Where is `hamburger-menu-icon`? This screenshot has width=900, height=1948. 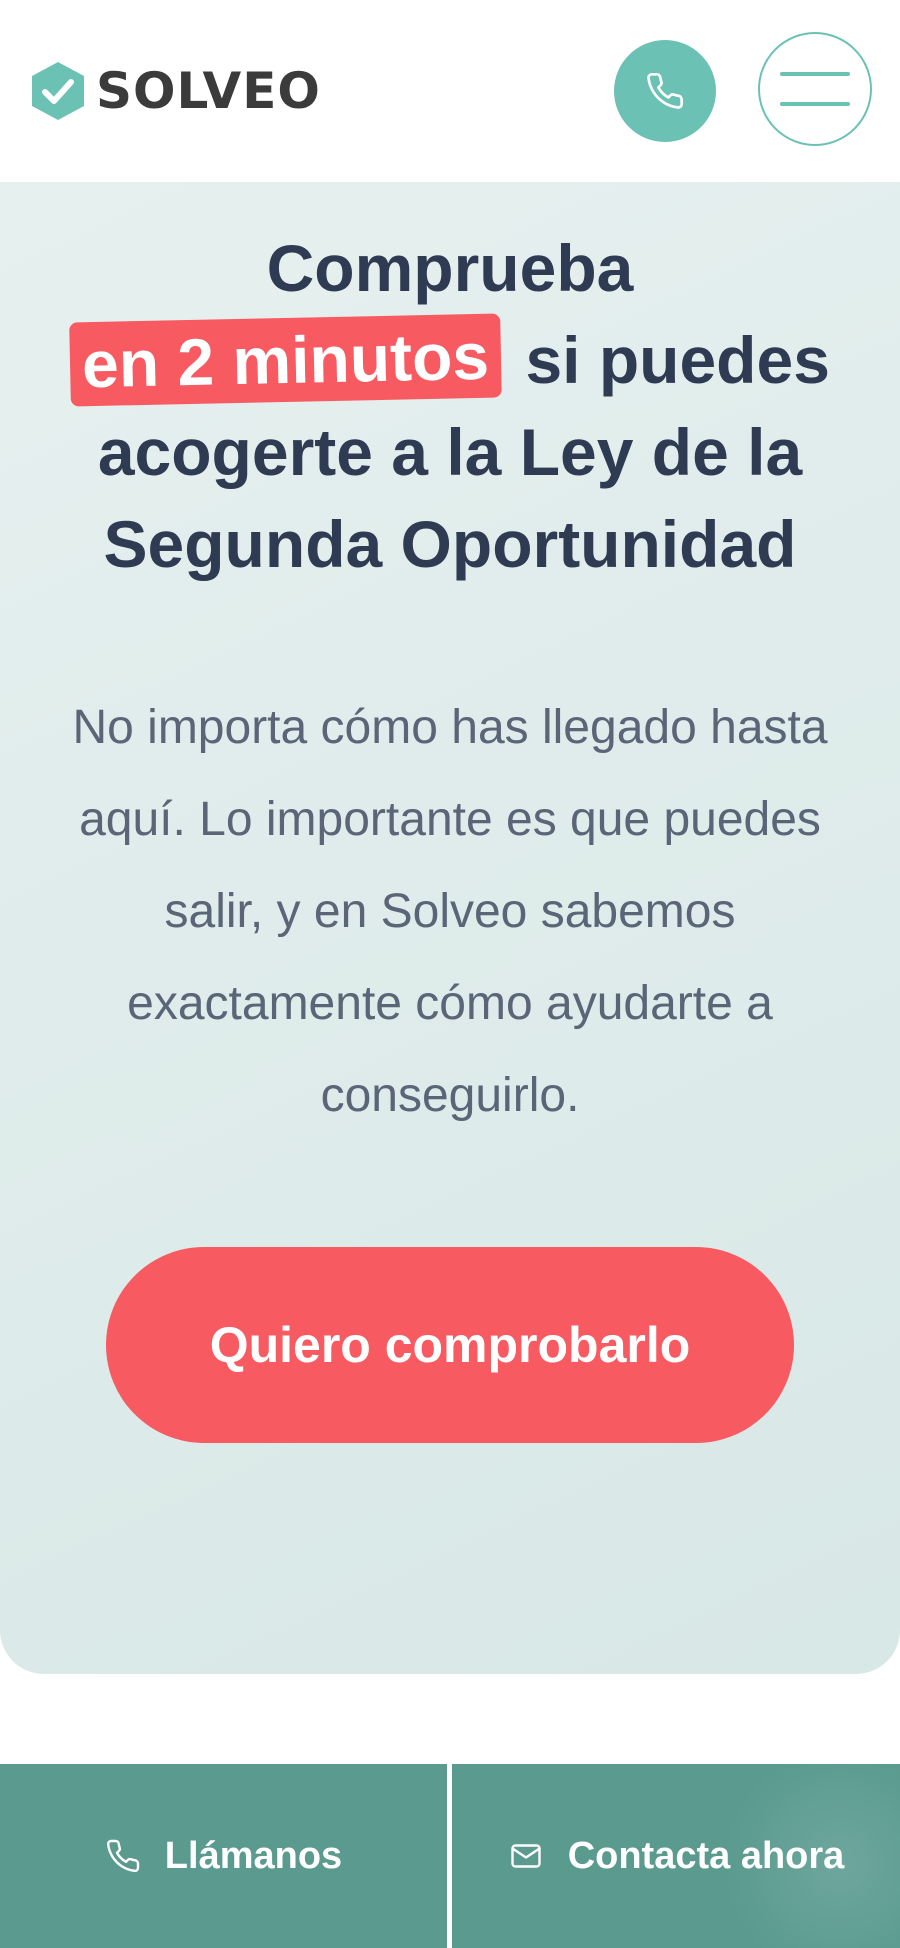 hamburger-menu-icon is located at coordinates (815, 74).